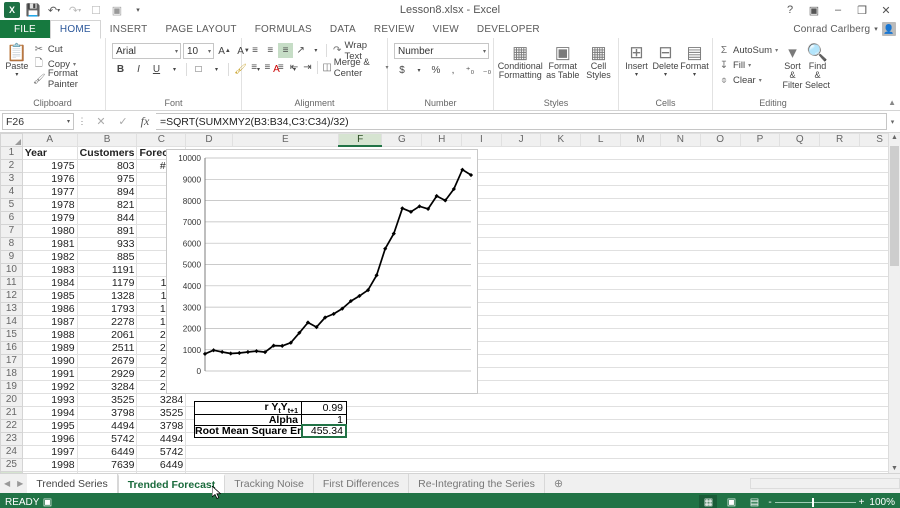 Image resolution: width=900 pixels, height=508 pixels. What do you see at coordinates (862, 502) in the screenshot?
I see `zoom-in-button: +` at bounding box center [862, 502].